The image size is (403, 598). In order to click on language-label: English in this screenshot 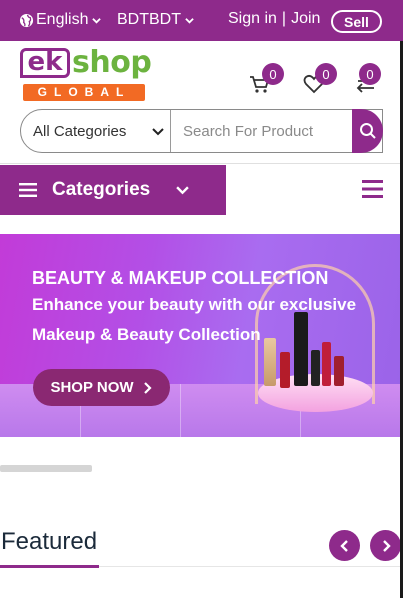, I will do `click(62, 19)`.